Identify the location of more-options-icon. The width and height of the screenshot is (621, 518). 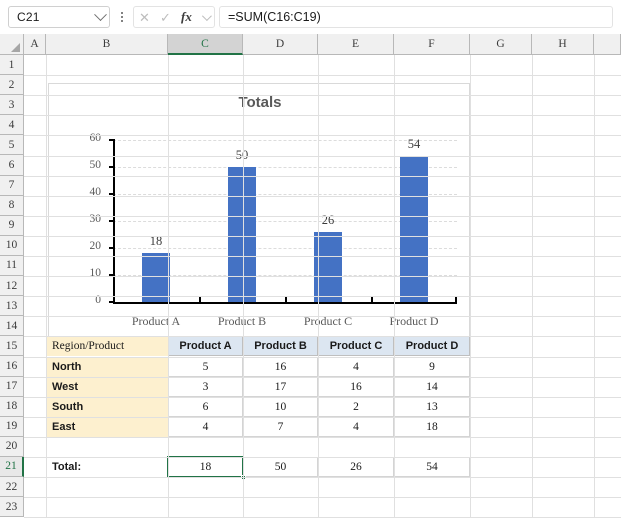
(122, 17).